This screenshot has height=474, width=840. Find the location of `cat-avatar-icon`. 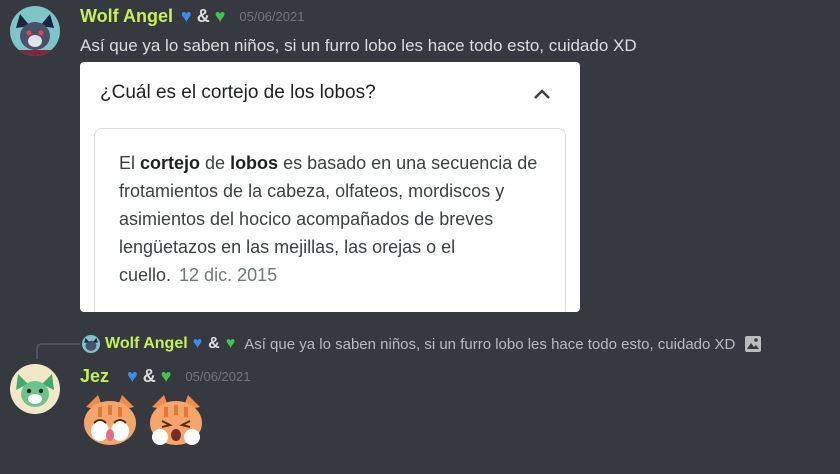

cat-avatar-icon is located at coordinates (35, 389).